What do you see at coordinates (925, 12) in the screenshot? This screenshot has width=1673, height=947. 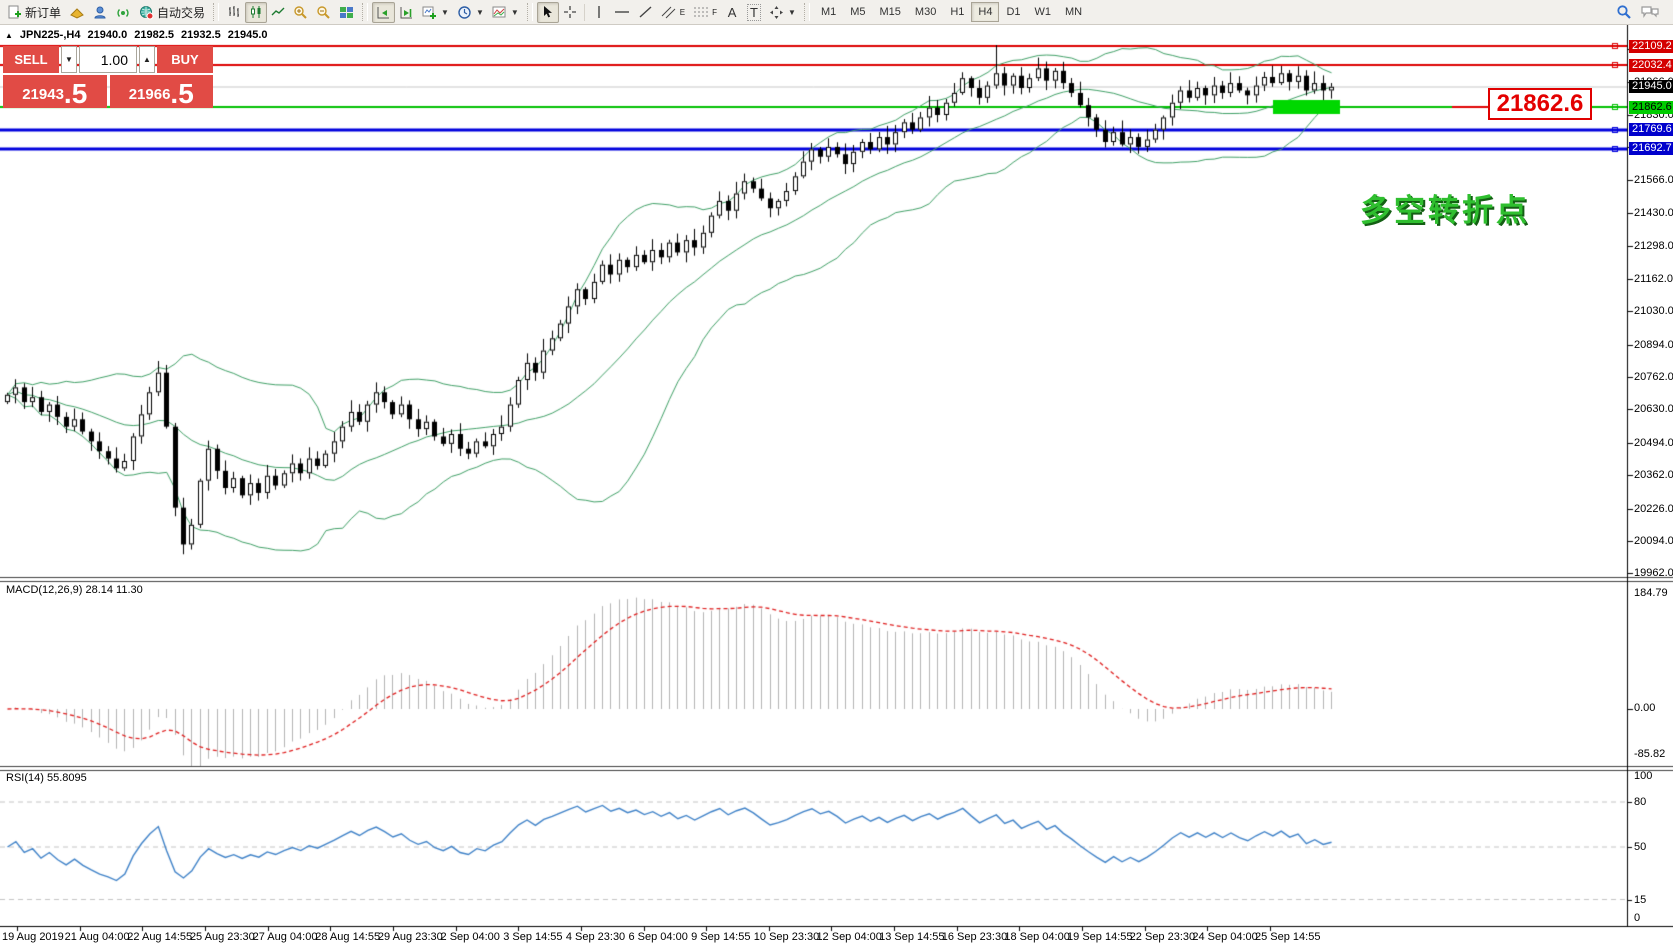 I see `timeframe-button-m30: M30` at bounding box center [925, 12].